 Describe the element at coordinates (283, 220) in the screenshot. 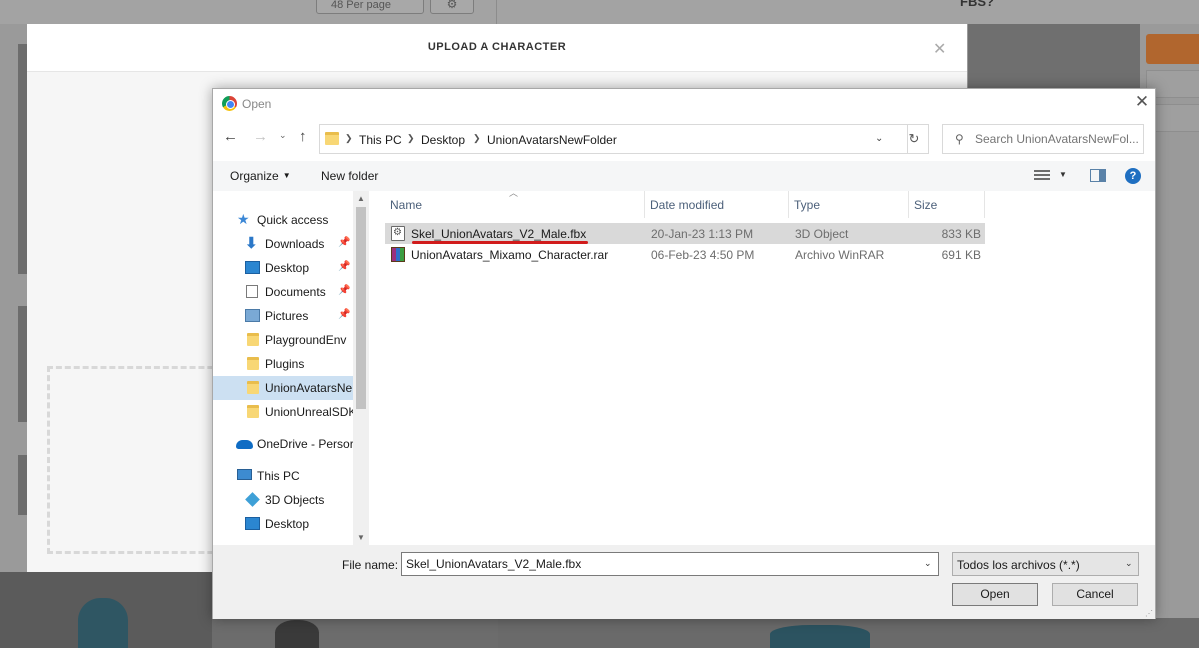

I see `nav-item-quick-access: ★ Quick access` at that location.